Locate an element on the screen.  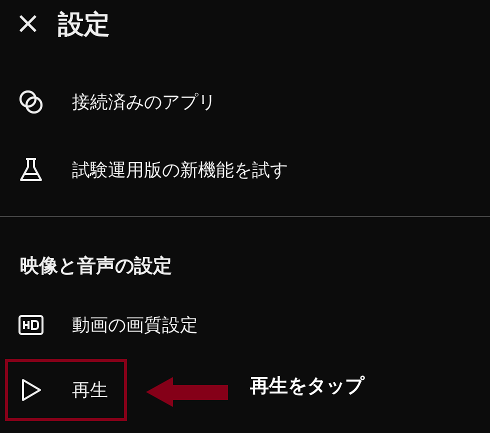
hd-icon is located at coordinates (31, 325).